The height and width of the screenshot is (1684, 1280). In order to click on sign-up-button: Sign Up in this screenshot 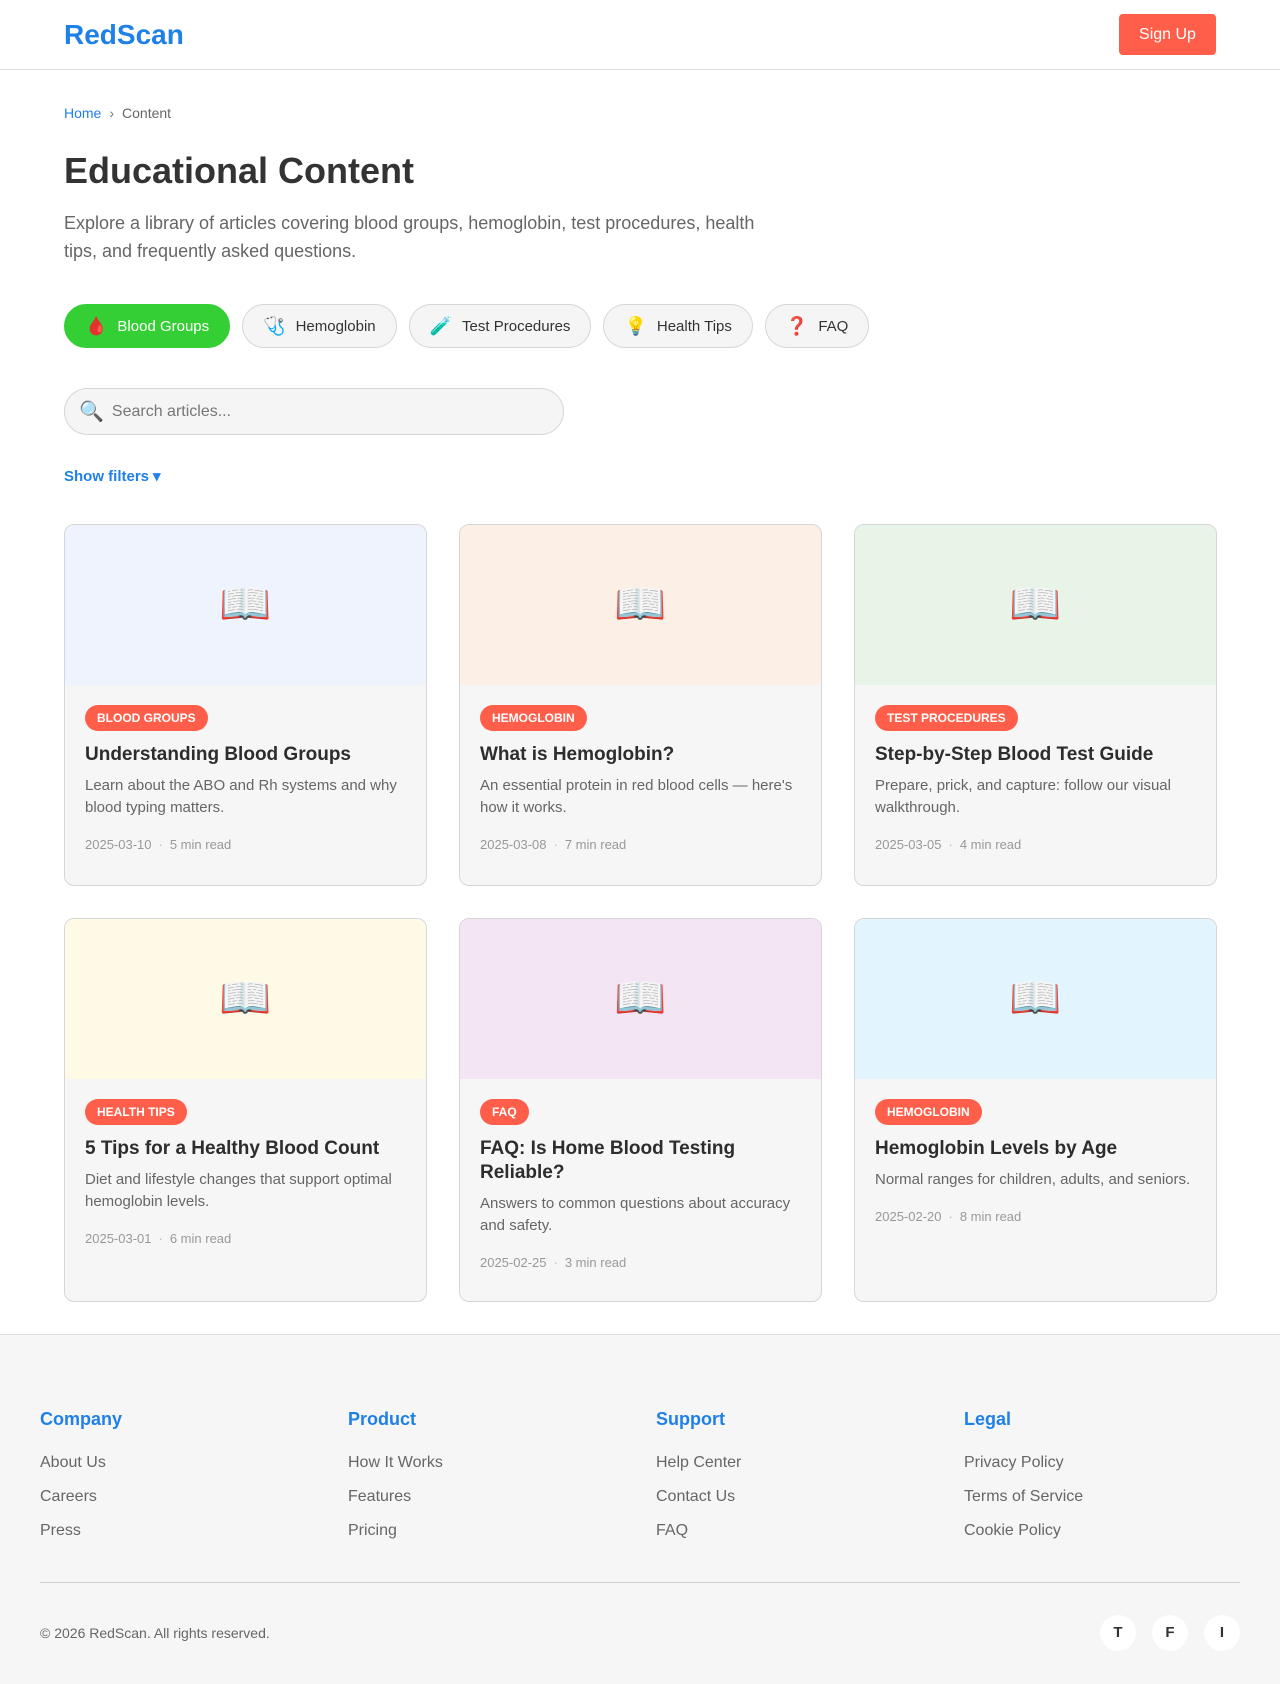, I will do `click(1167, 34)`.